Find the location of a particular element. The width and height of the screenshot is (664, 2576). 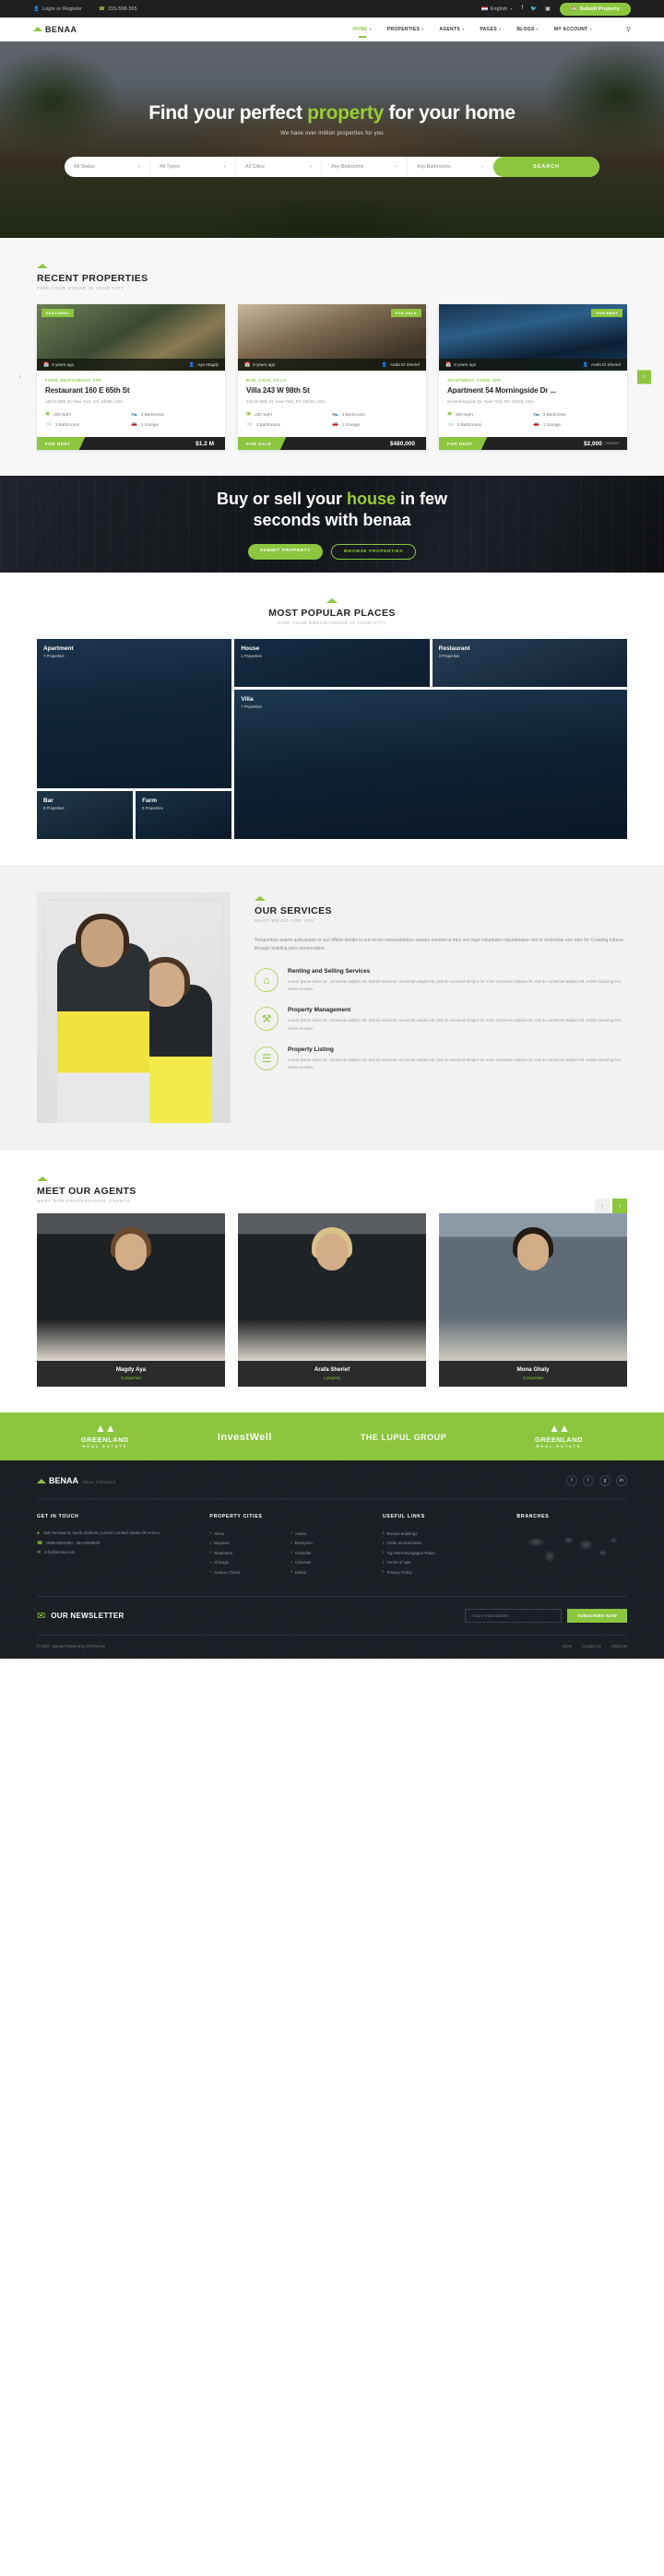

footer-city-link: Coleman is located at coordinates (324, 1563).